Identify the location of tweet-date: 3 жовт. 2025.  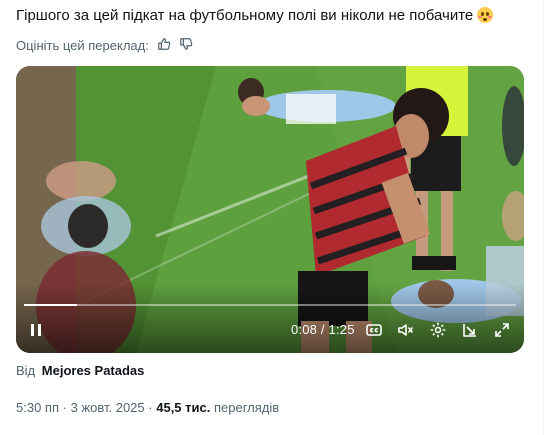
(108, 407).